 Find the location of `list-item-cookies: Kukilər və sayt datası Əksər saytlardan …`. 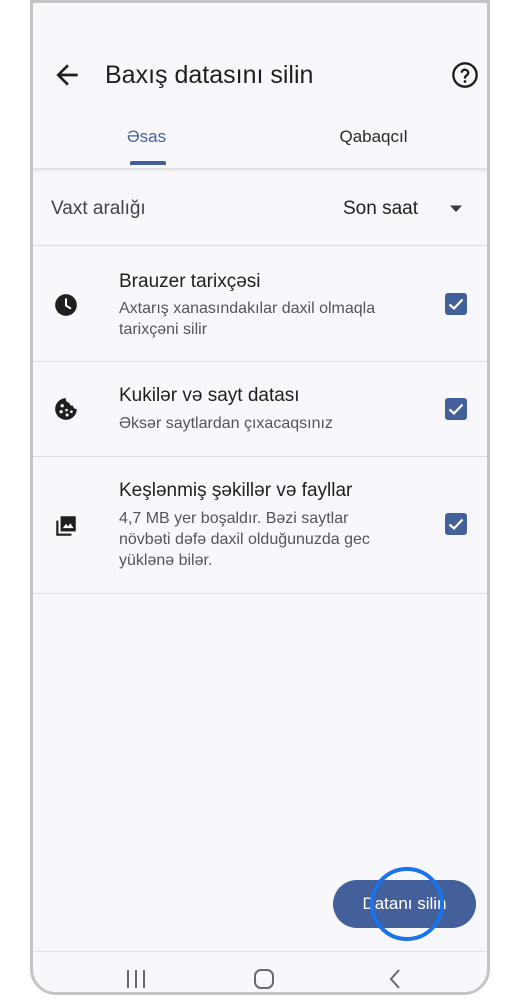

list-item-cookies: Kukilər və sayt datası Əksər saytlardan … is located at coordinates (260, 409).